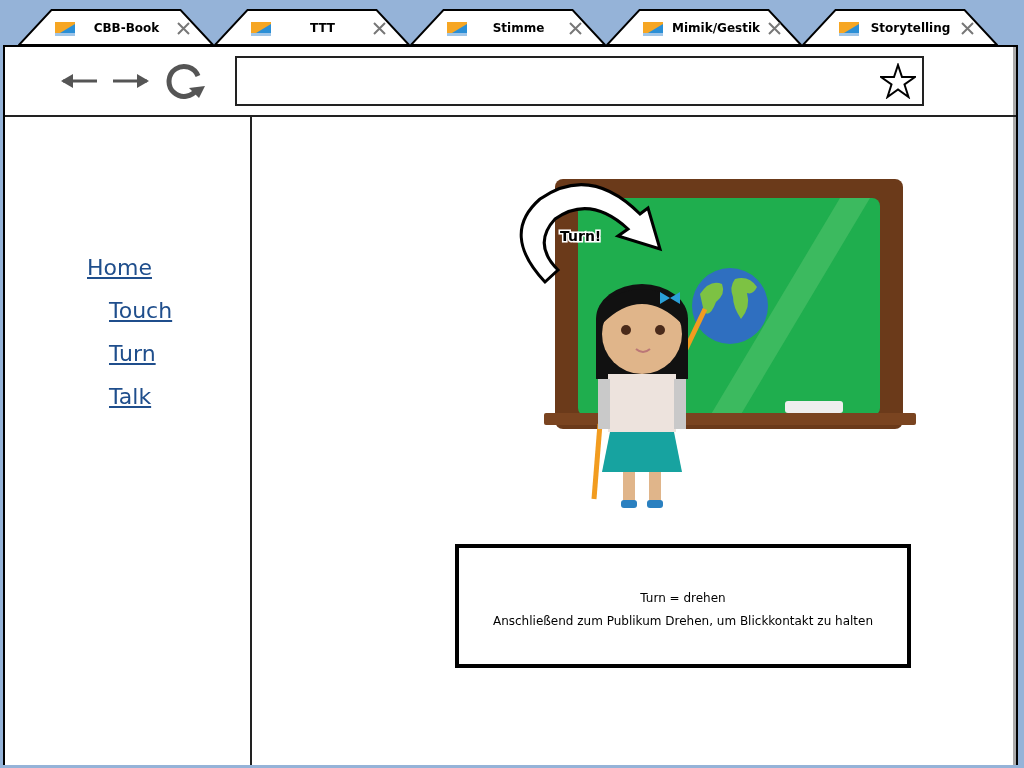 The height and width of the screenshot is (768, 1024). What do you see at coordinates (898, 81) in the screenshot?
I see `star-icon` at bounding box center [898, 81].